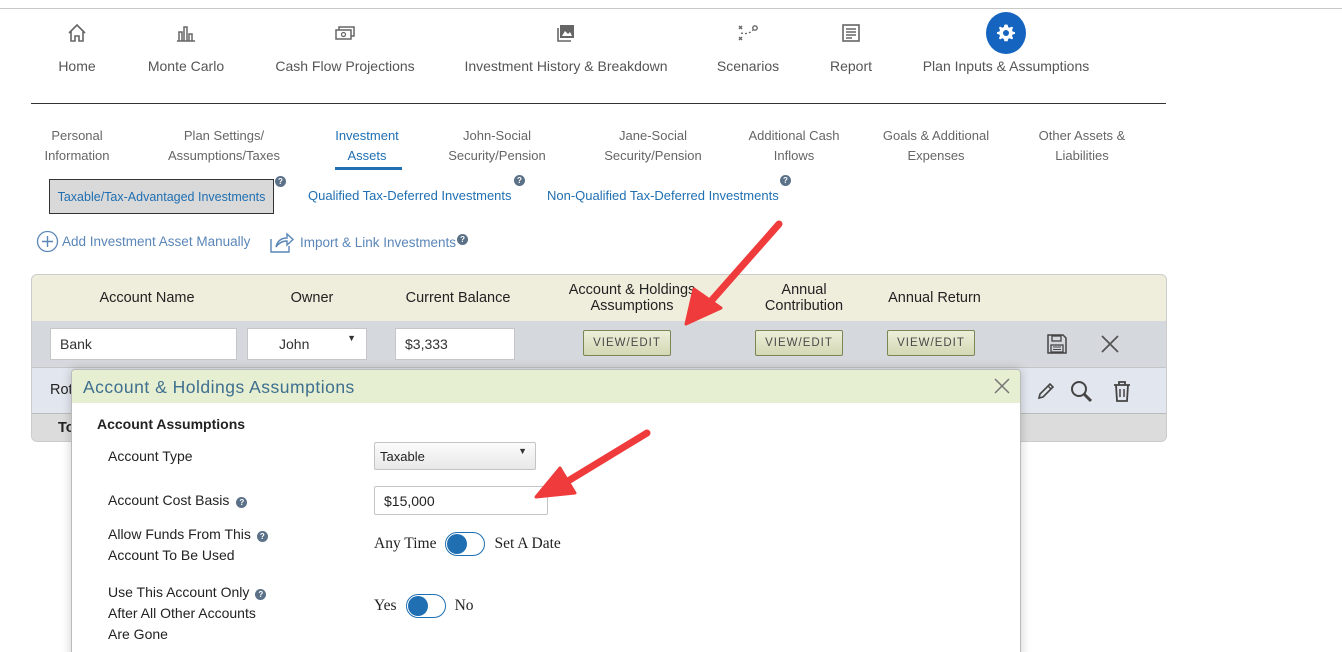 The image size is (1342, 652). Describe the element at coordinates (368, 168) in the screenshot. I see `active-subtab-indicator` at that location.